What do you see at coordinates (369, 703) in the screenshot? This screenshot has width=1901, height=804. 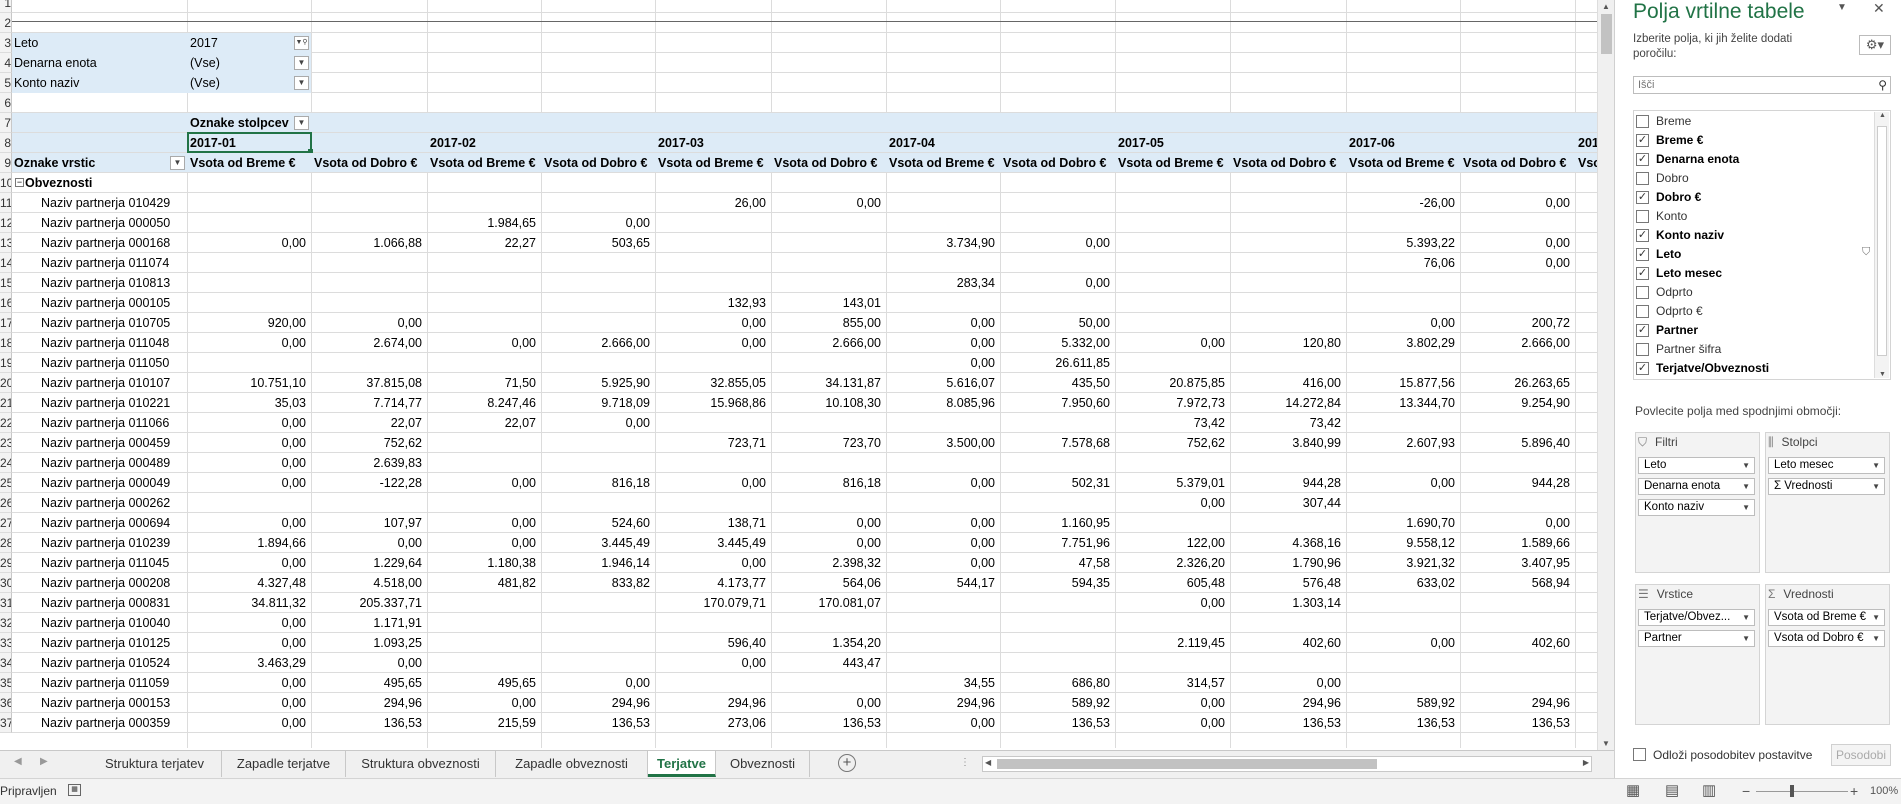 I see `value-cell: 294,96` at bounding box center [369, 703].